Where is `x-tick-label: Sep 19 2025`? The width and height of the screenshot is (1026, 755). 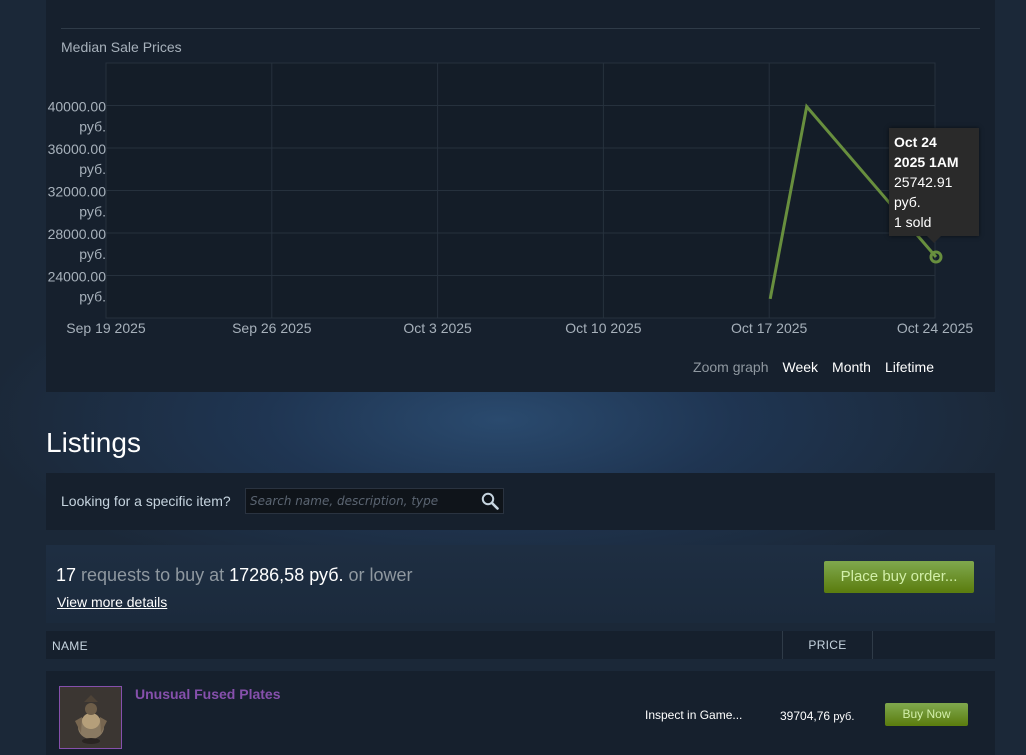
x-tick-label: Sep 19 2025 is located at coordinates (106, 328).